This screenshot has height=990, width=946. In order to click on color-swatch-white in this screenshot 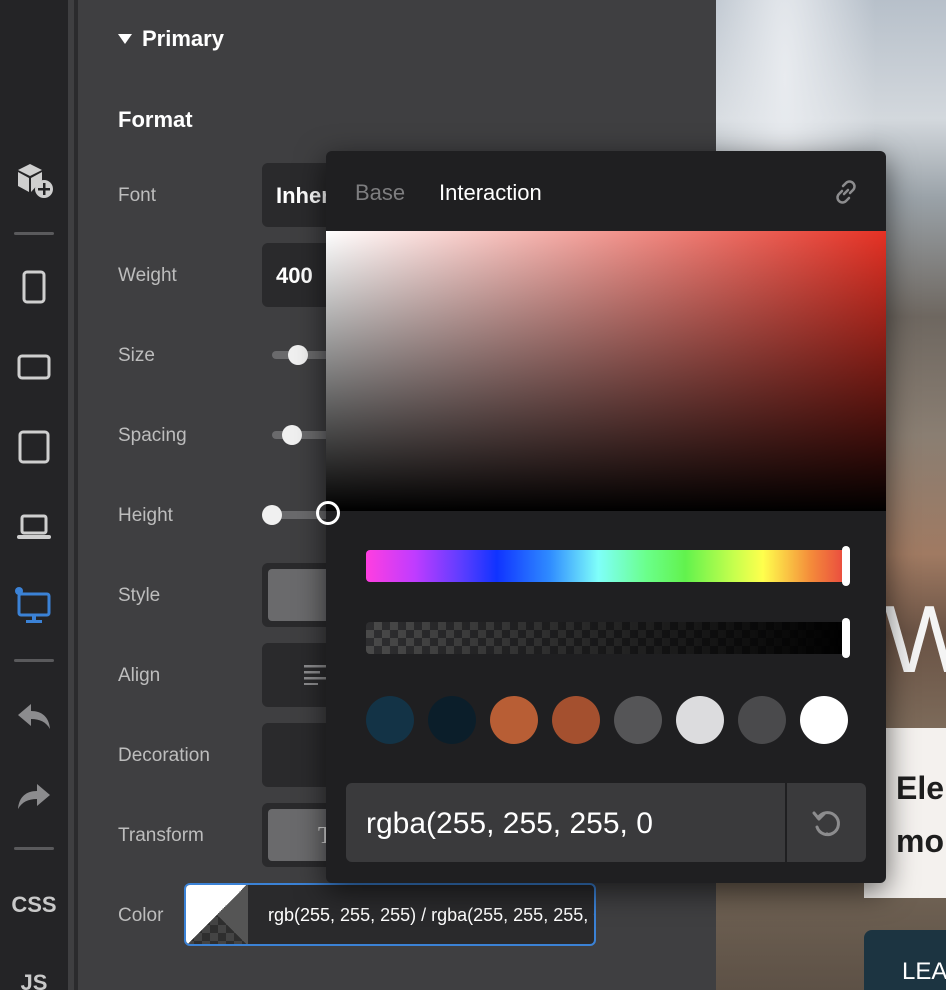, I will do `click(217, 914)`.